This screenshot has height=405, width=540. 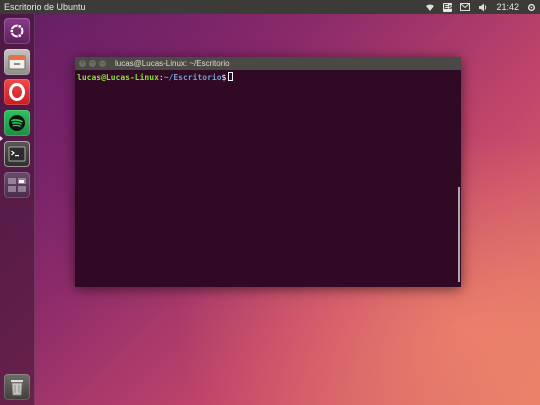 I want to click on files-button, so click(x=17, y=62).